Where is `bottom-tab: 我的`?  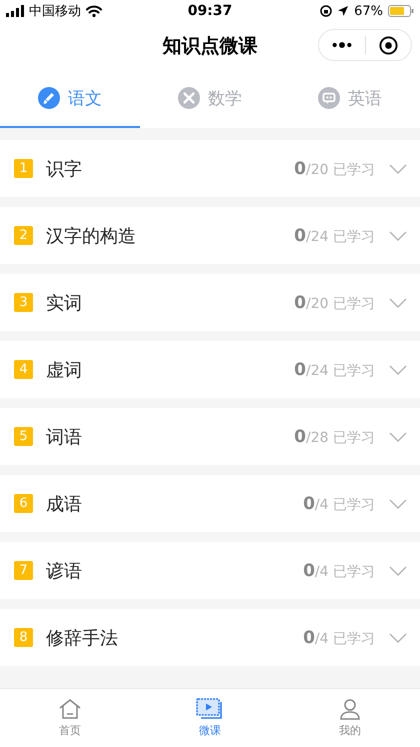 bottom-tab: 我的 is located at coordinates (350, 718).